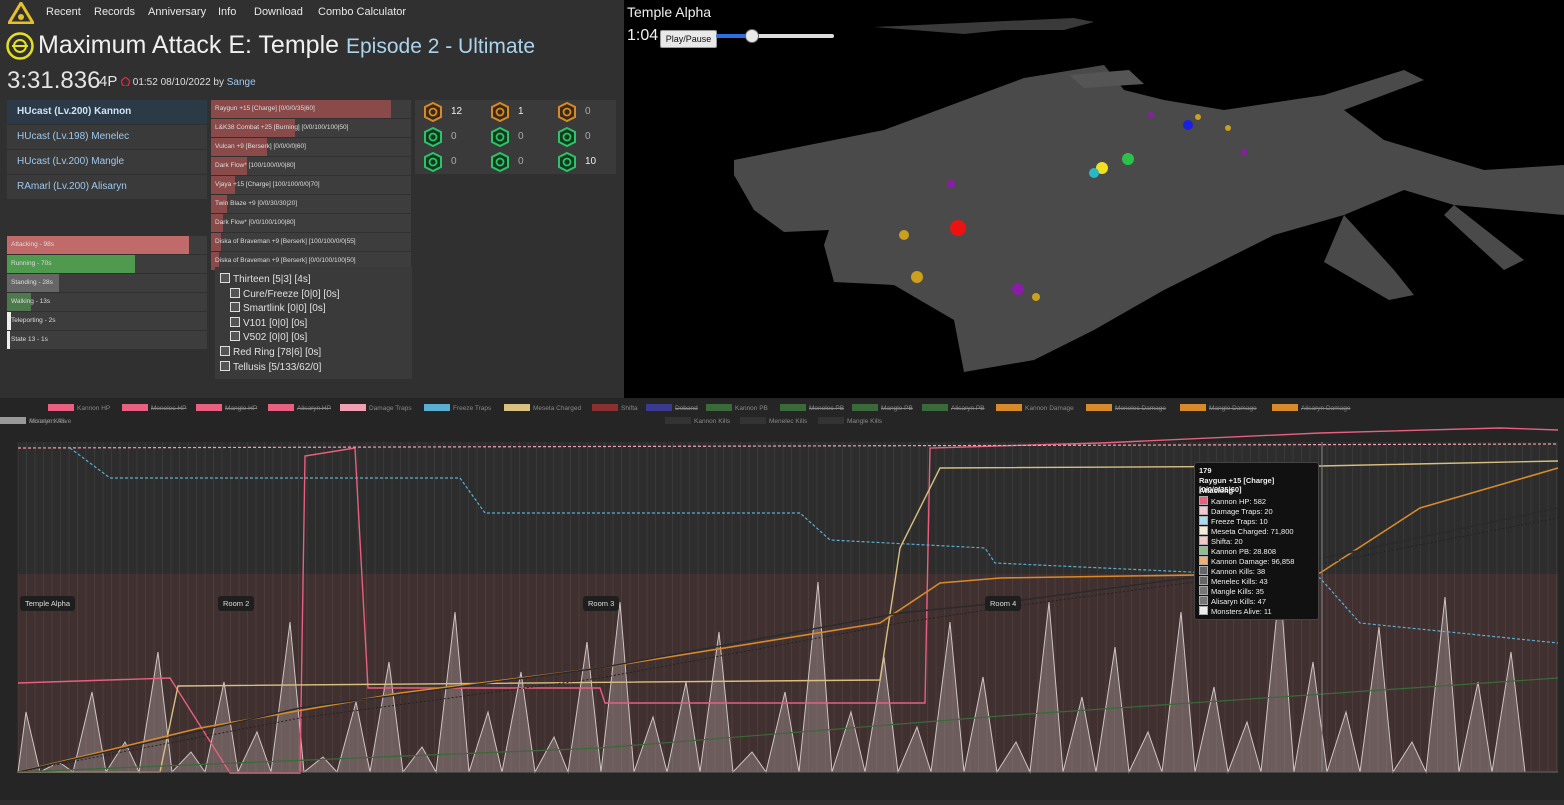 This screenshot has width=1564, height=805. Describe the element at coordinates (107, 187) in the screenshot. I see `party-member: RAmarl (Lv.200) Alisaryn` at that location.